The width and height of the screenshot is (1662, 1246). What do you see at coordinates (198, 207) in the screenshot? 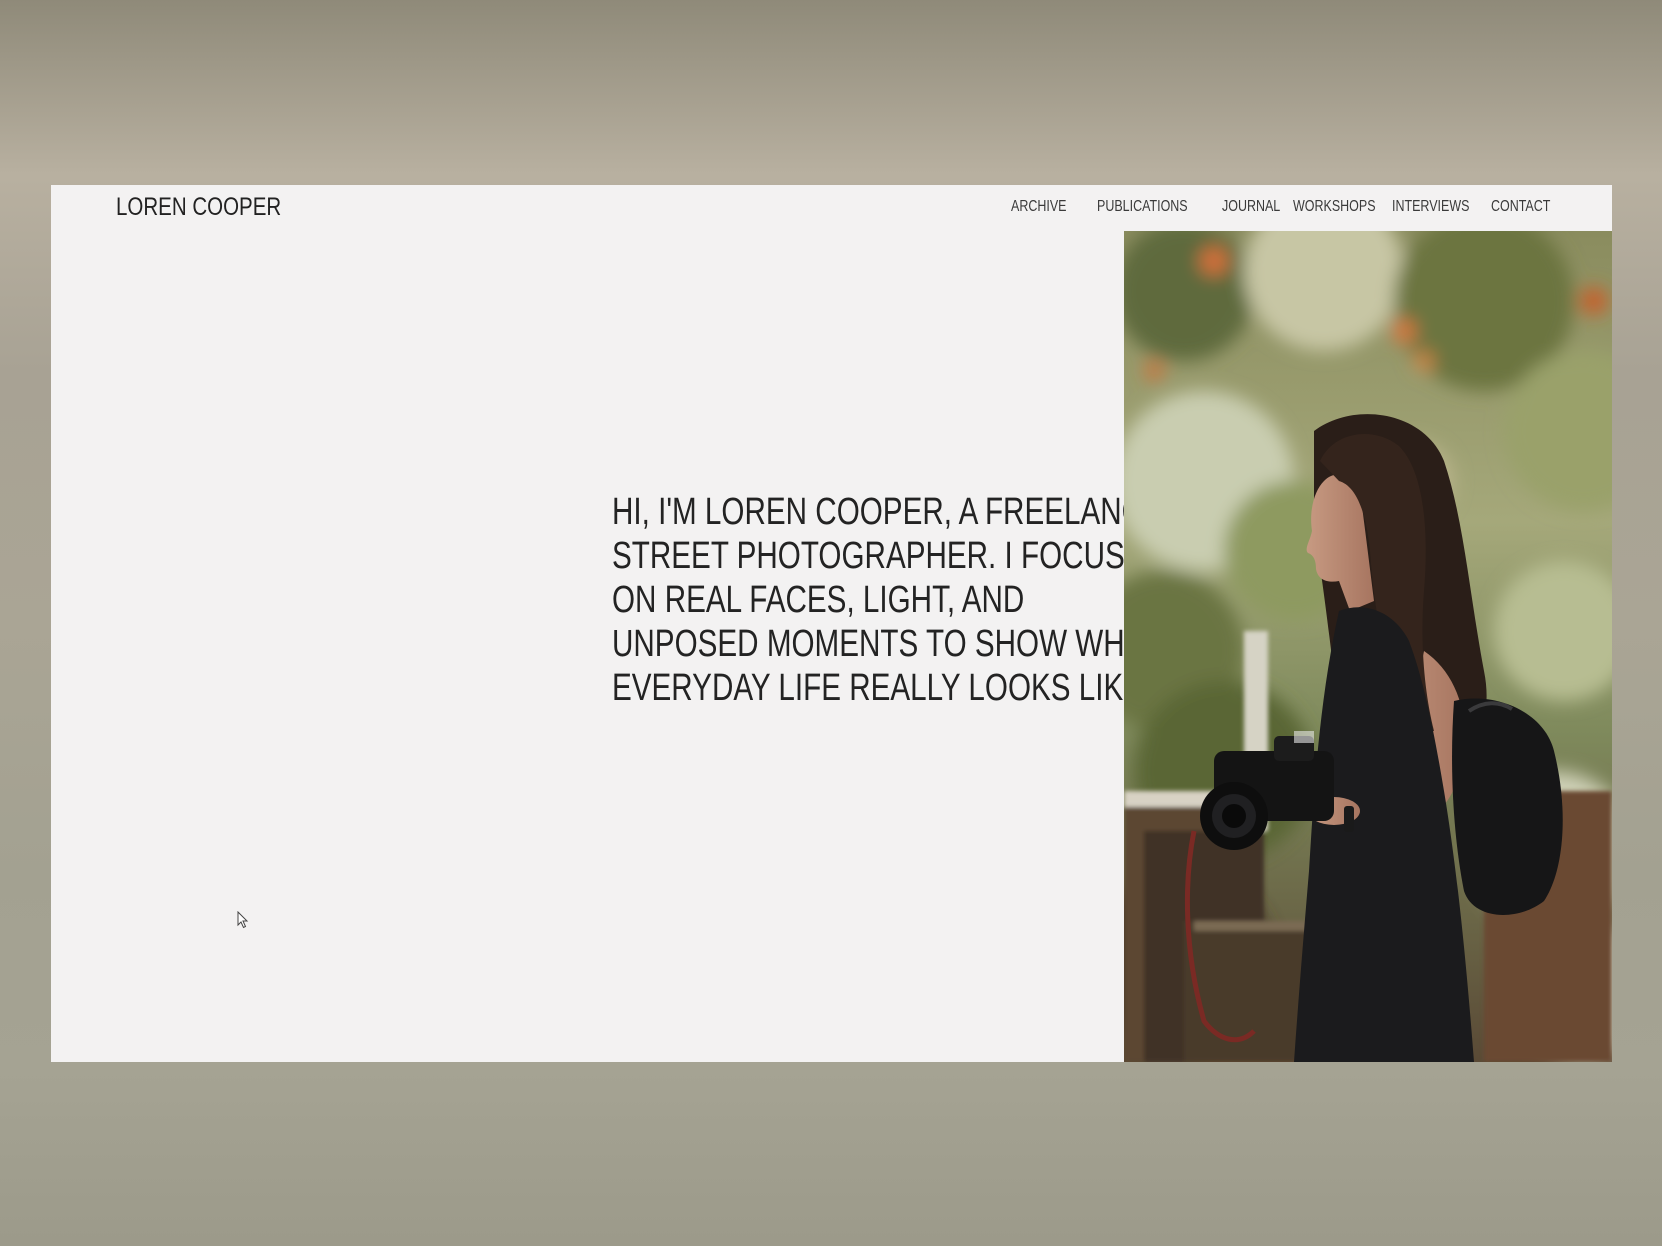
I see `site-logo: LOREN COOPER` at bounding box center [198, 207].